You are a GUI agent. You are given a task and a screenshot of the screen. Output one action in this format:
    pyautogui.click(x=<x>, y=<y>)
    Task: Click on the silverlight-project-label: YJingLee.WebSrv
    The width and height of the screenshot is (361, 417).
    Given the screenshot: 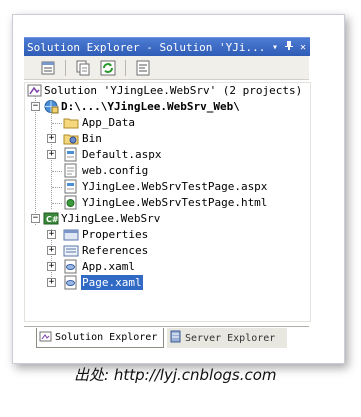 What is the action you would take?
    pyautogui.click(x=111, y=218)
    